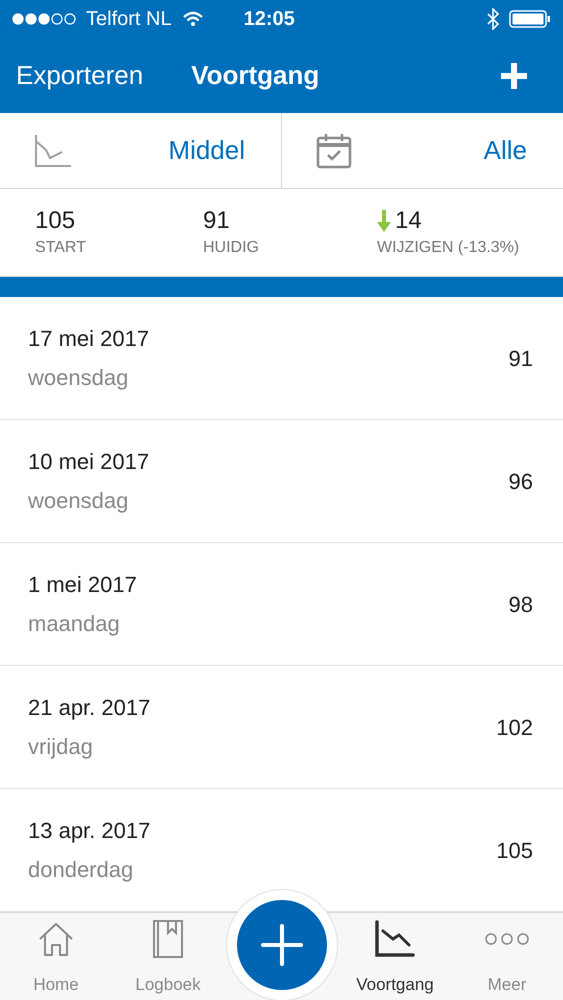 The width and height of the screenshot is (563, 1000). I want to click on entry-date: 1 mei 2017, so click(82, 585).